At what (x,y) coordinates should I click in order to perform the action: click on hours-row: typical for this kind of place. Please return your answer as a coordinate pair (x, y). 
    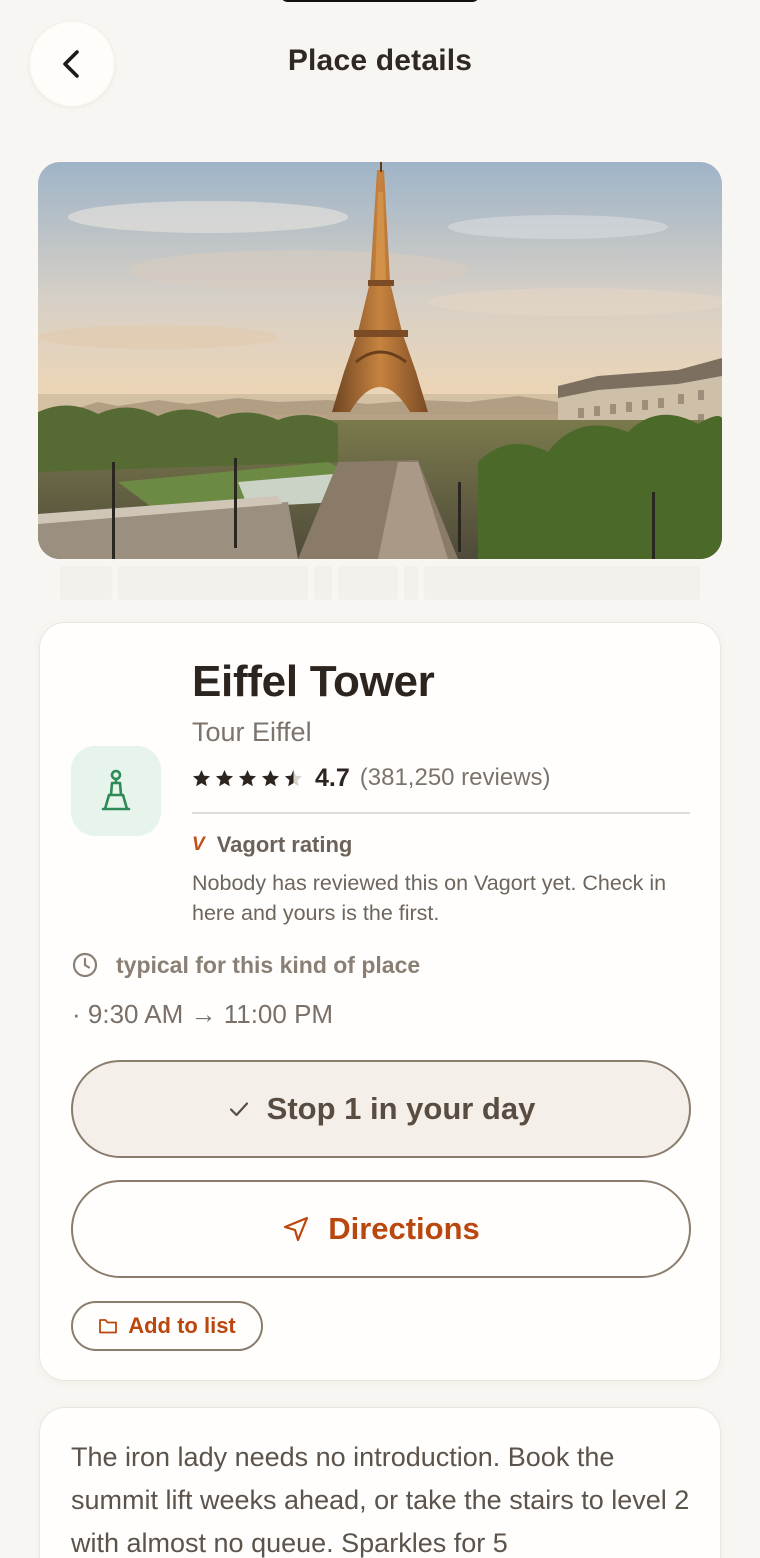
    Looking at the image, I should click on (246, 965).